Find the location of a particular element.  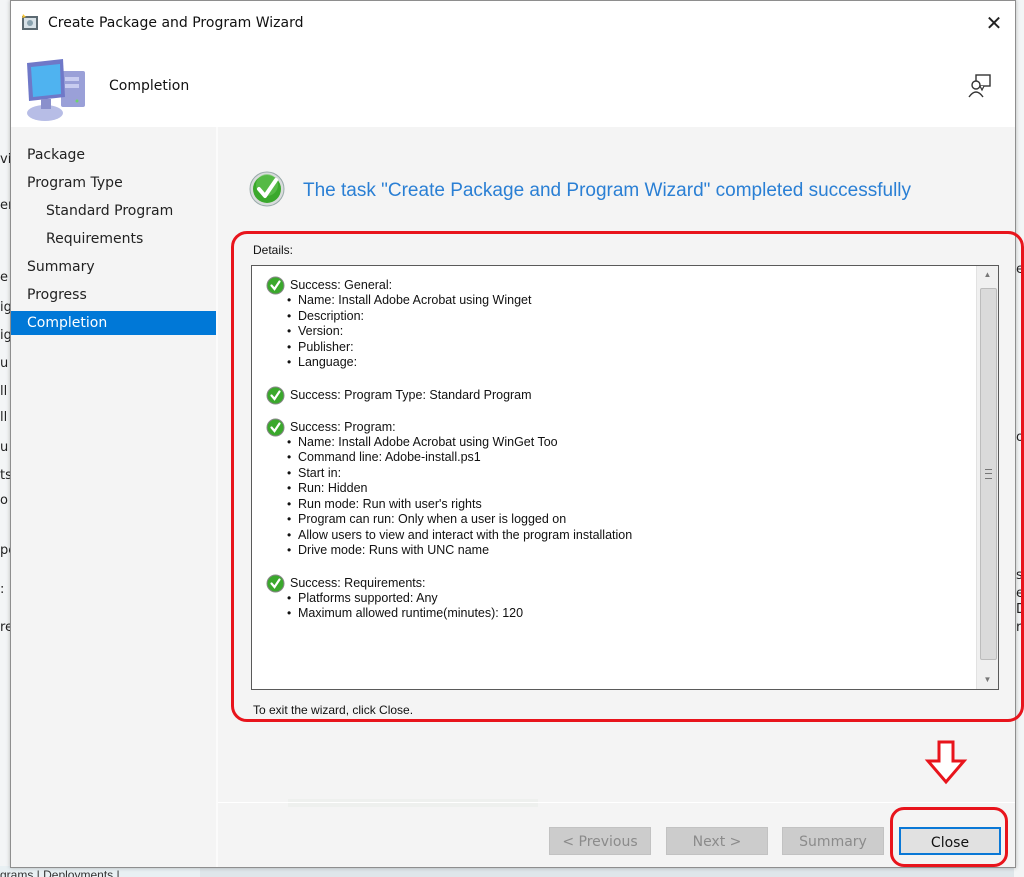

sidebar-item-program-type: Program Type is located at coordinates (113, 183).